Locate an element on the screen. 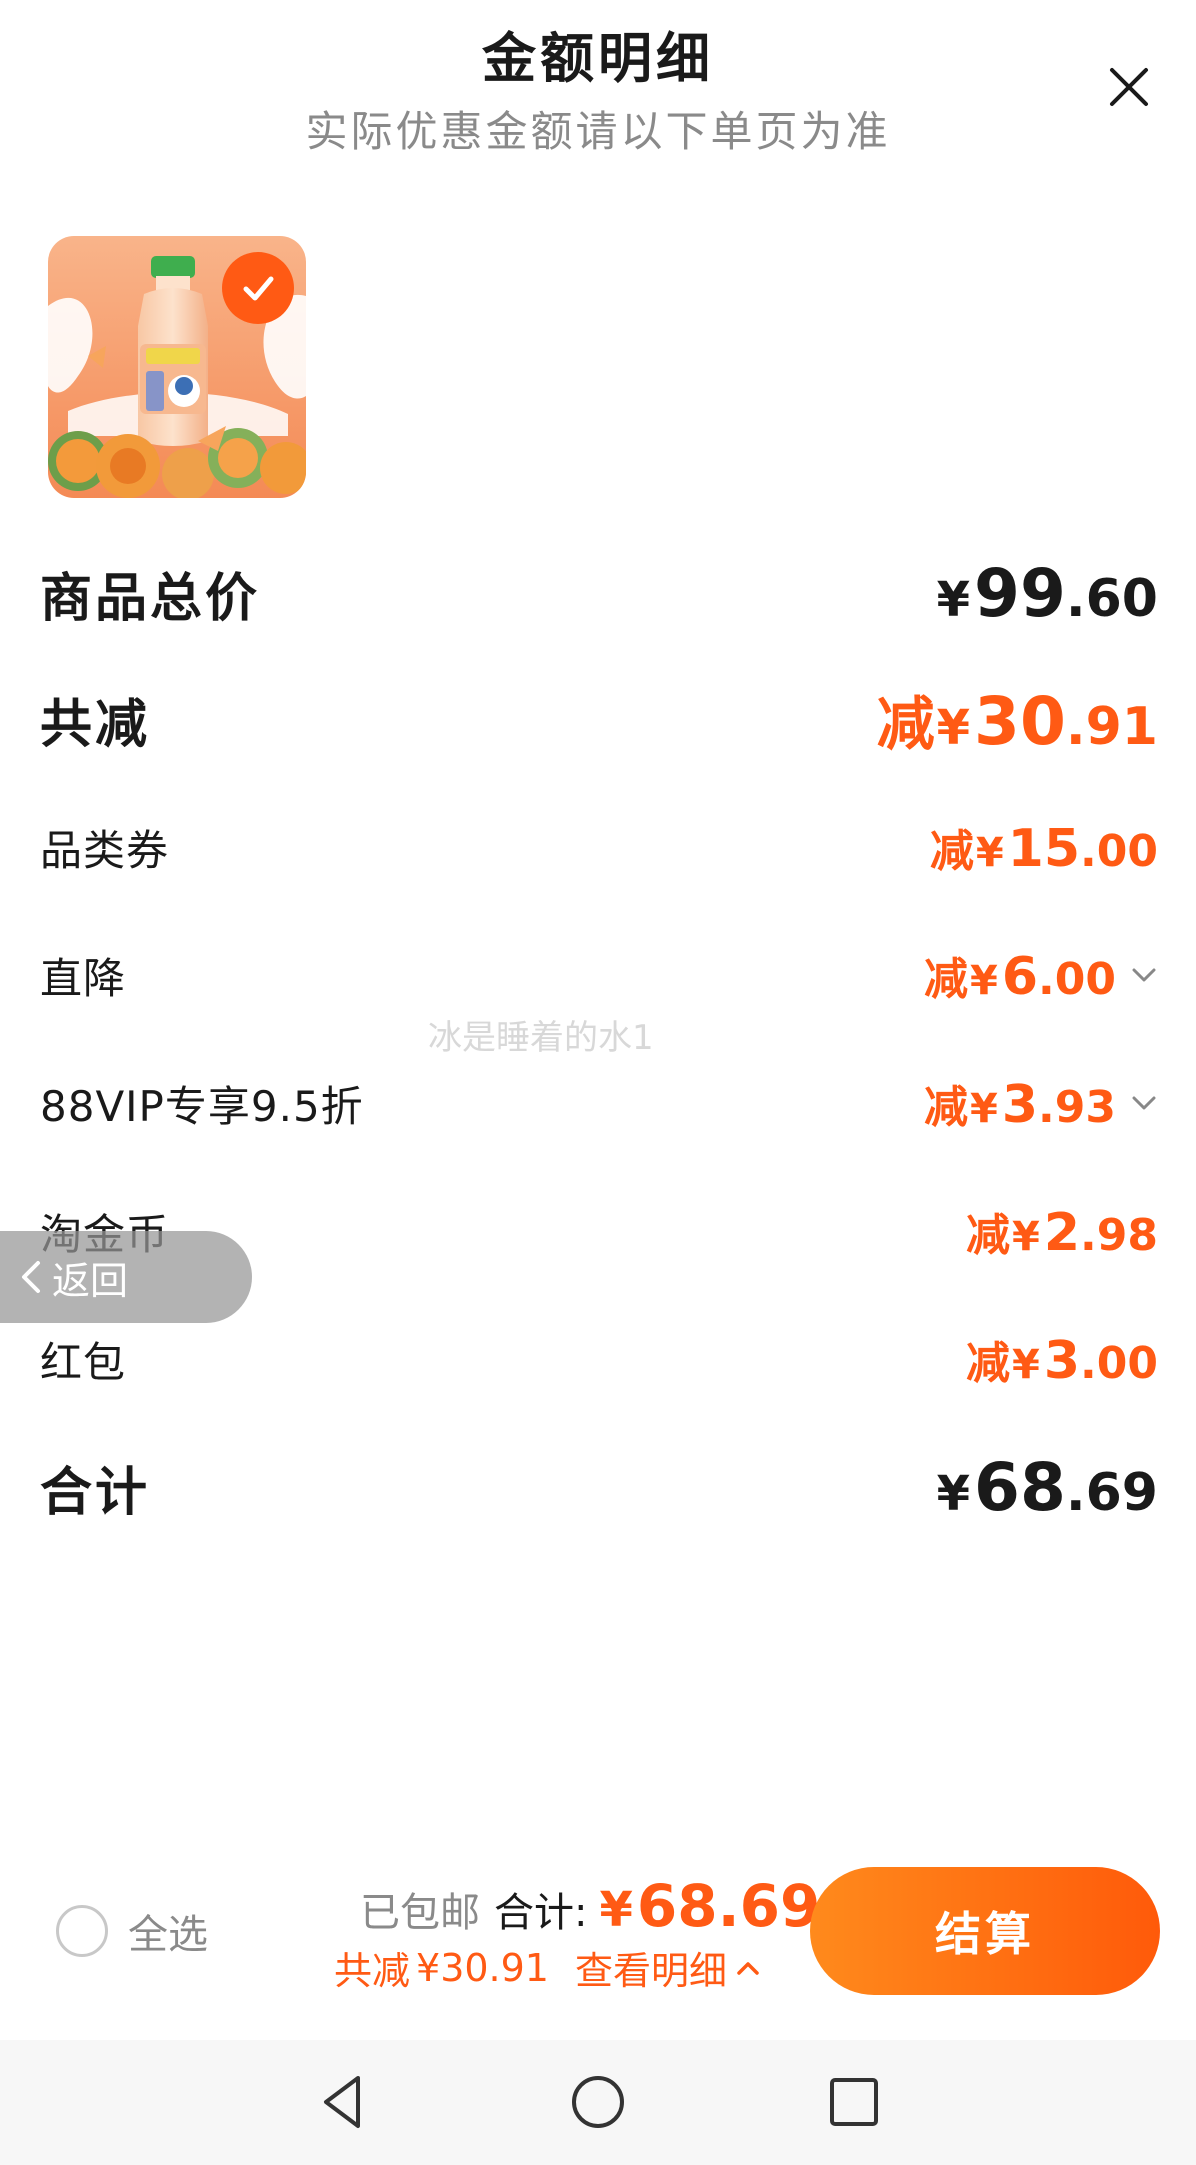  category-coupon-label: 品类券 is located at coordinates (105, 850).